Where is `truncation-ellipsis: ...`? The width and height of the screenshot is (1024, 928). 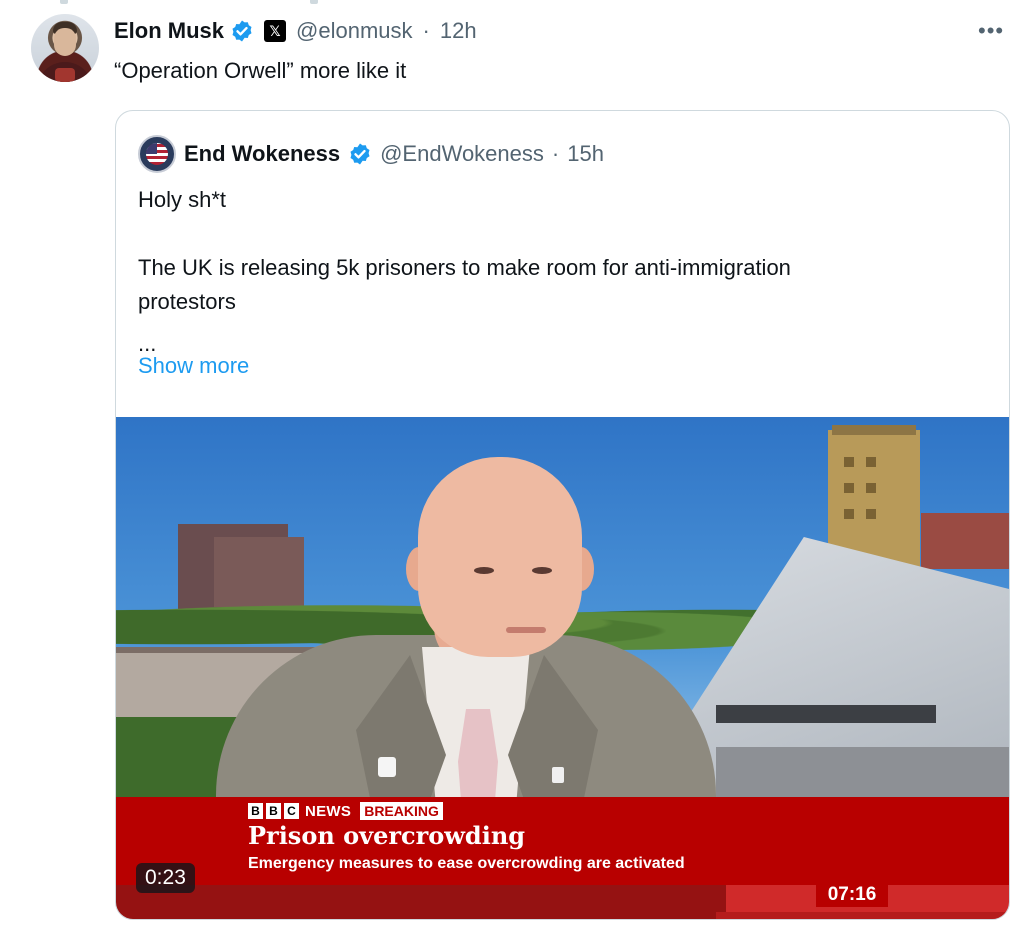
truncation-ellipsis: ... is located at coordinates (147, 343).